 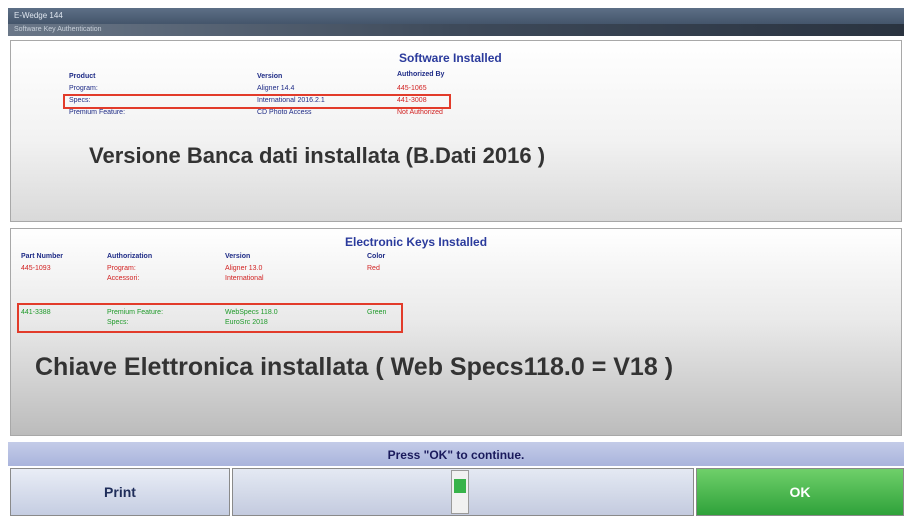 I want to click on webspecs-highlight-box, so click(x=210, y=318).